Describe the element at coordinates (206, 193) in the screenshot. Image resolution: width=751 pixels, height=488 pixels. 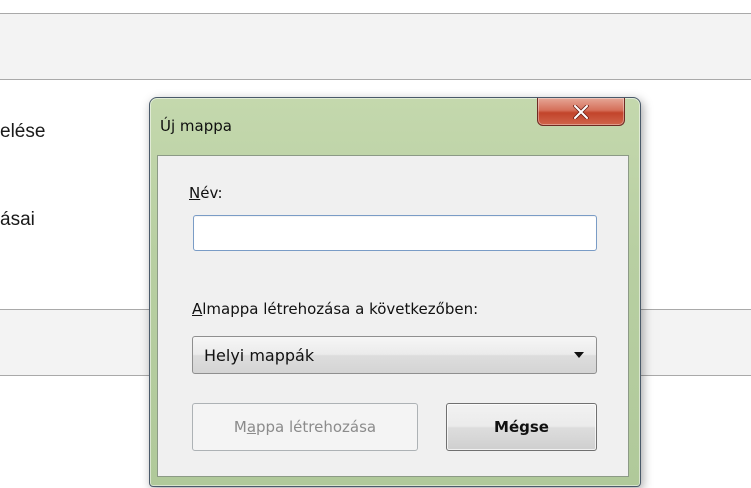
I see `name-label: Név:` at that location.